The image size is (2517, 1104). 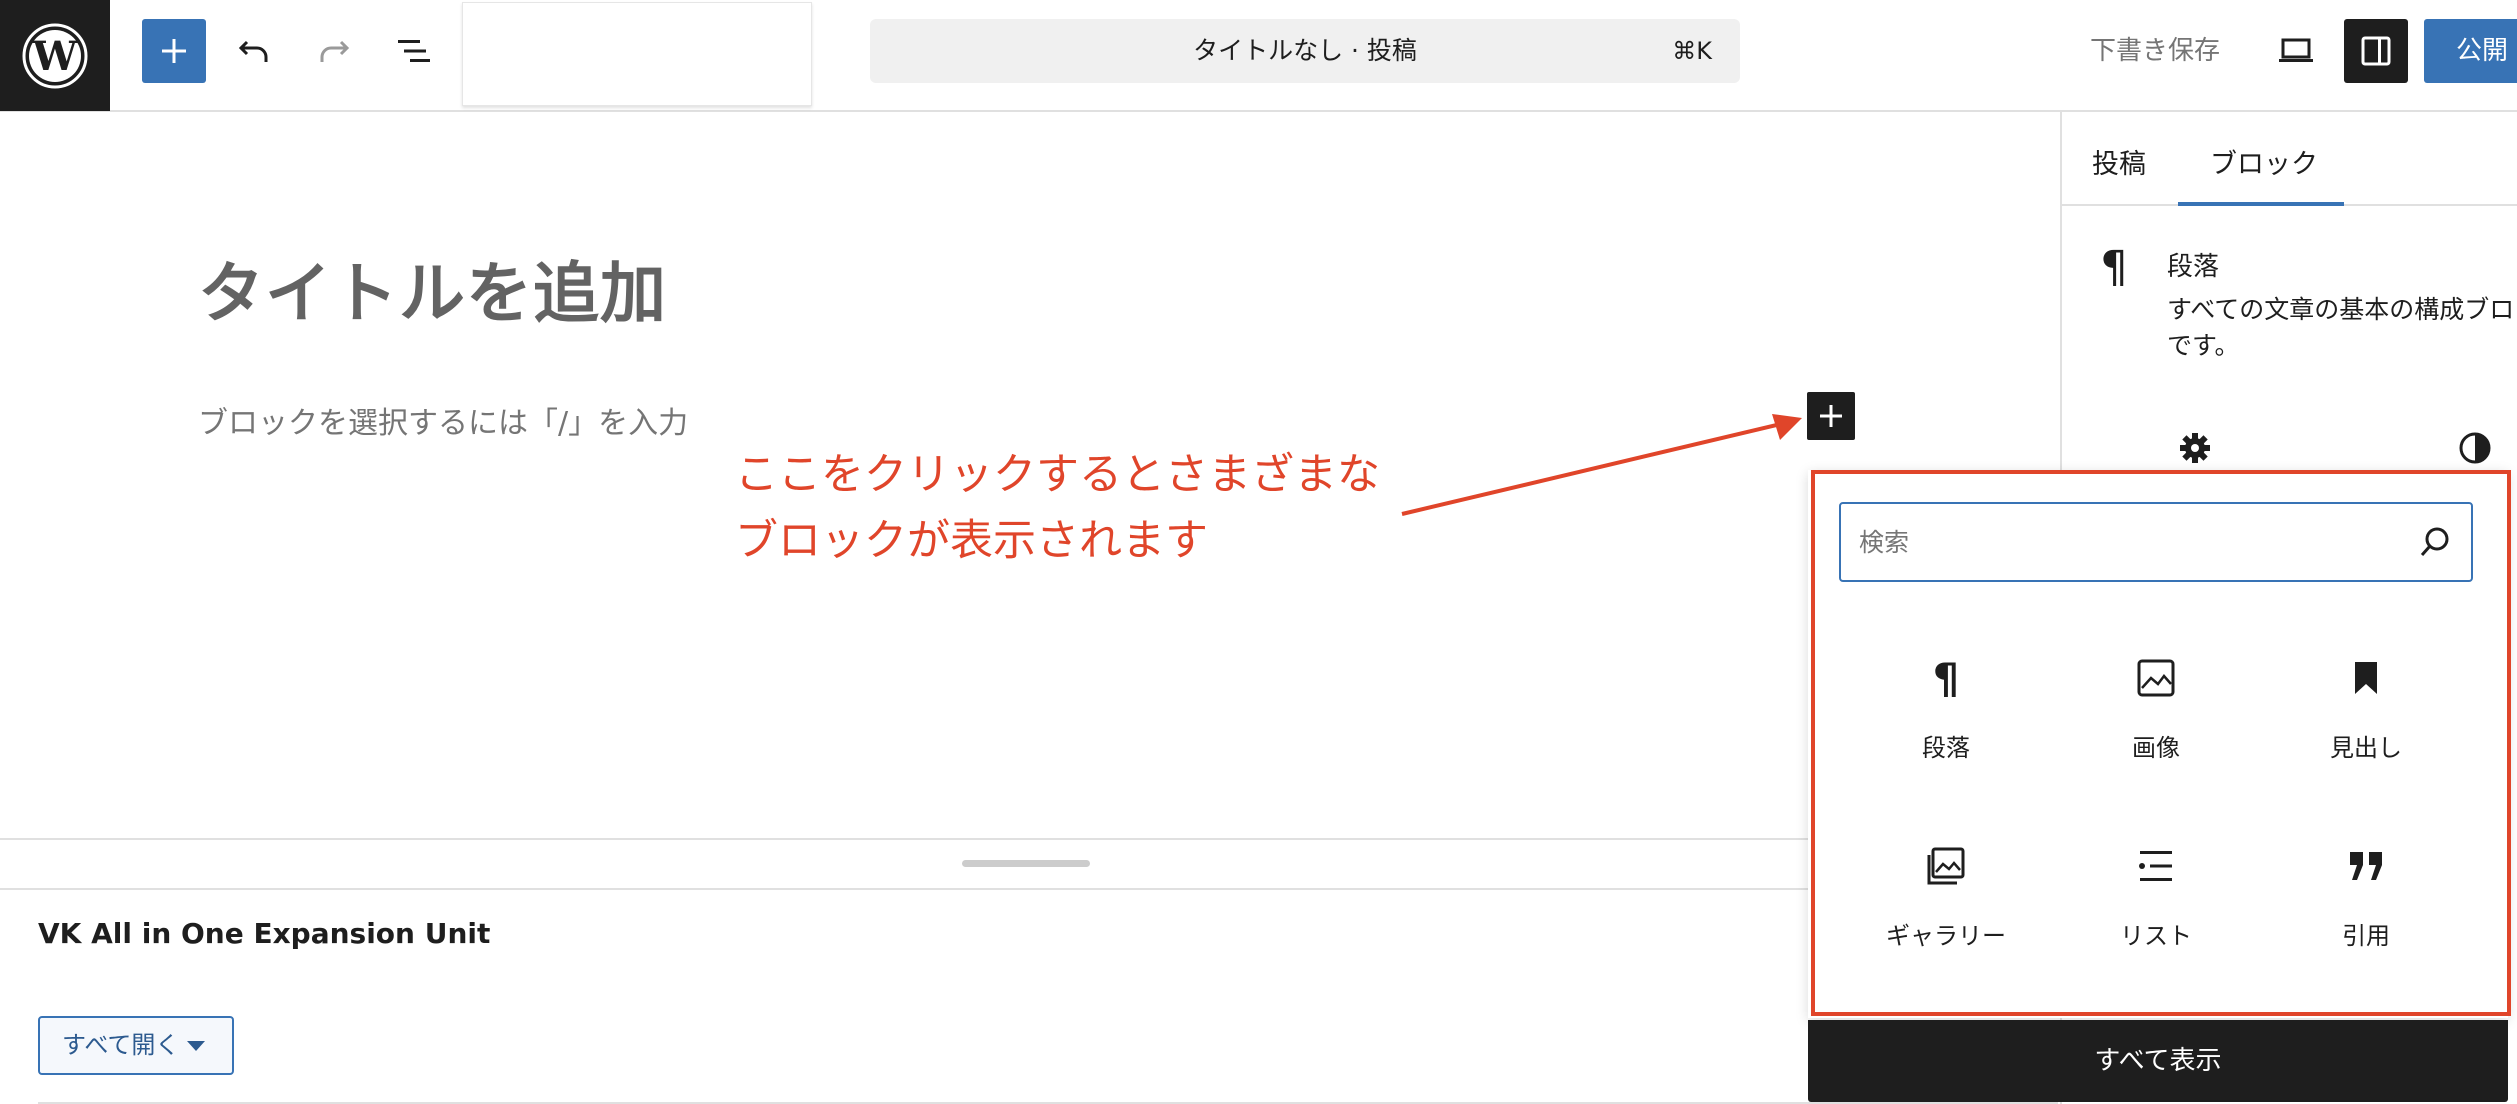 What do you see at coordinates (2195, 448) in the screenshot?
I see `gear-icon` at bounding box center [2195, 448].